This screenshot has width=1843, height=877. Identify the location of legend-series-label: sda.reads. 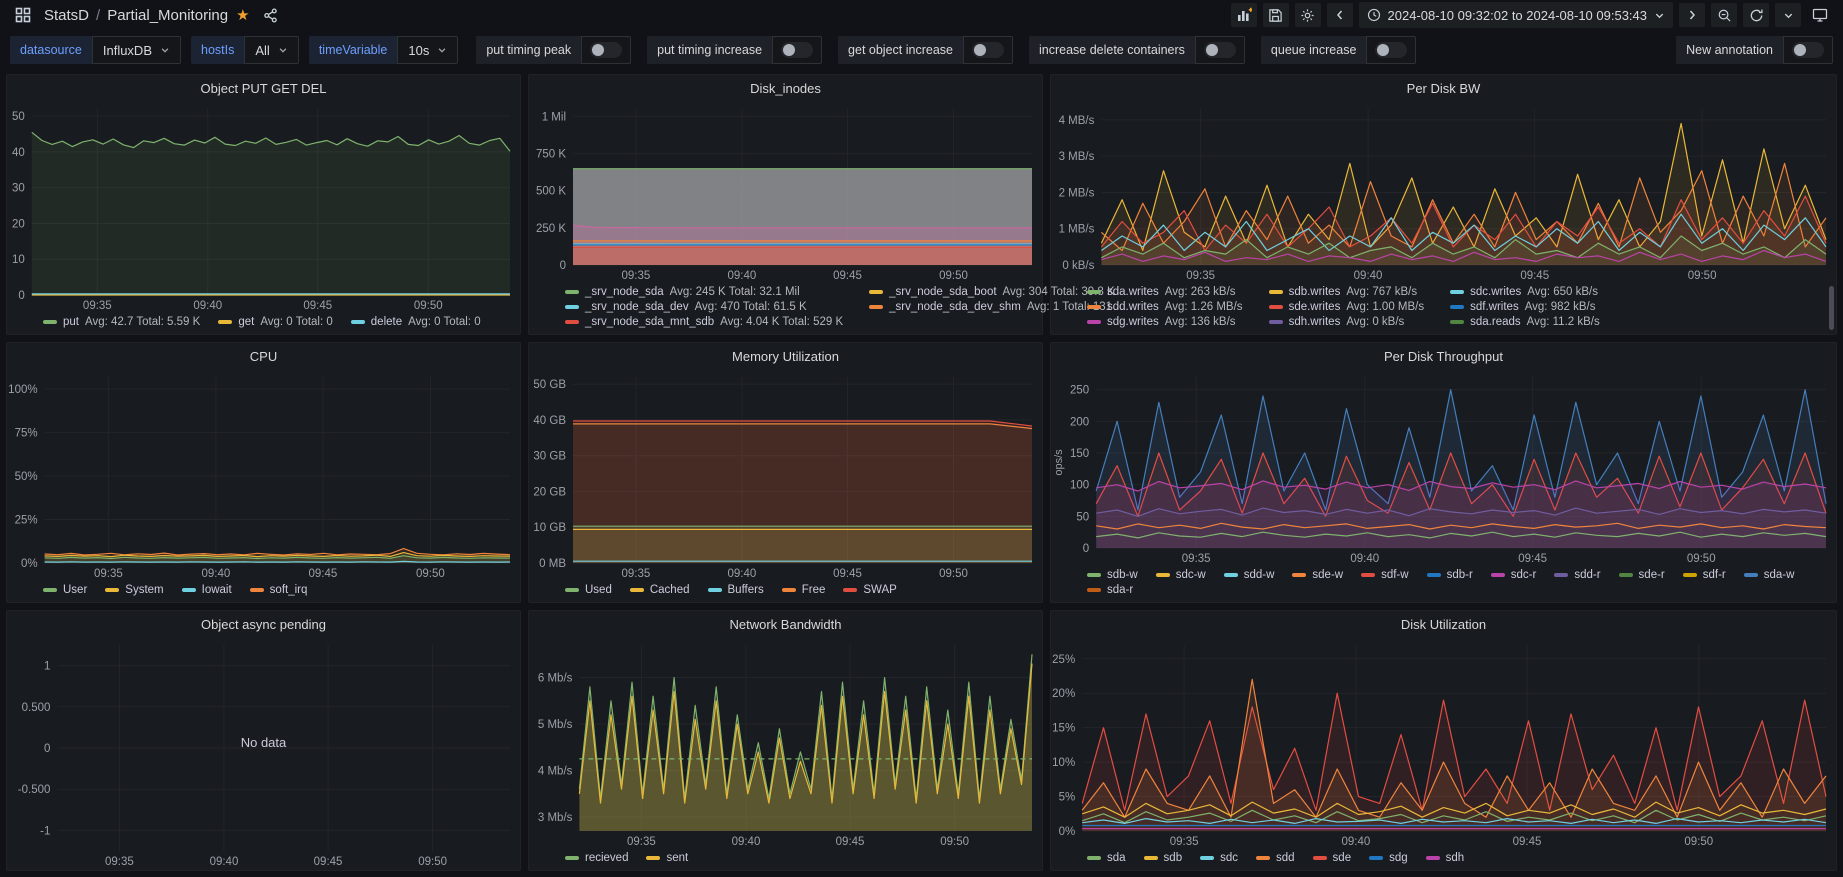
(1495, 322).